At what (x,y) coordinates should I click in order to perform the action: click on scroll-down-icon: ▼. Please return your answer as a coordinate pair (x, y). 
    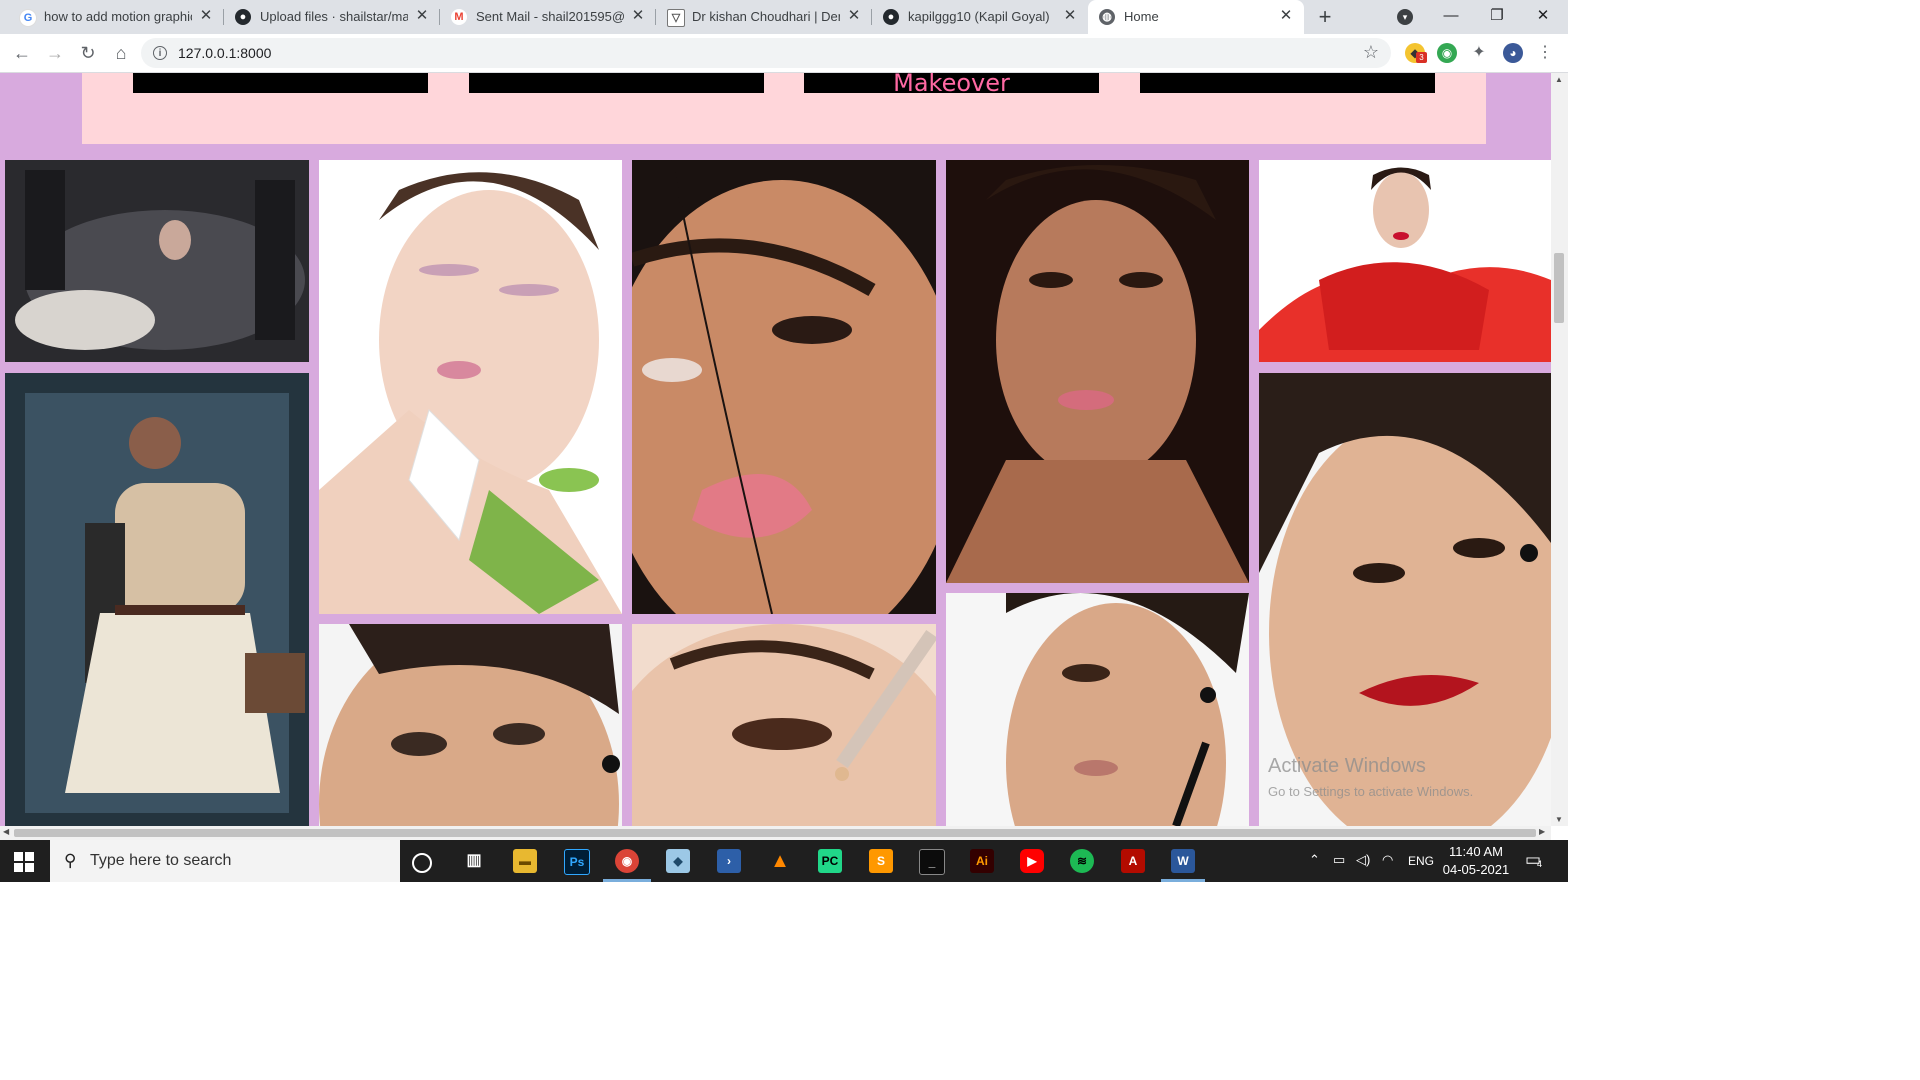
    Looking at the image, I should click on (1559, 819).